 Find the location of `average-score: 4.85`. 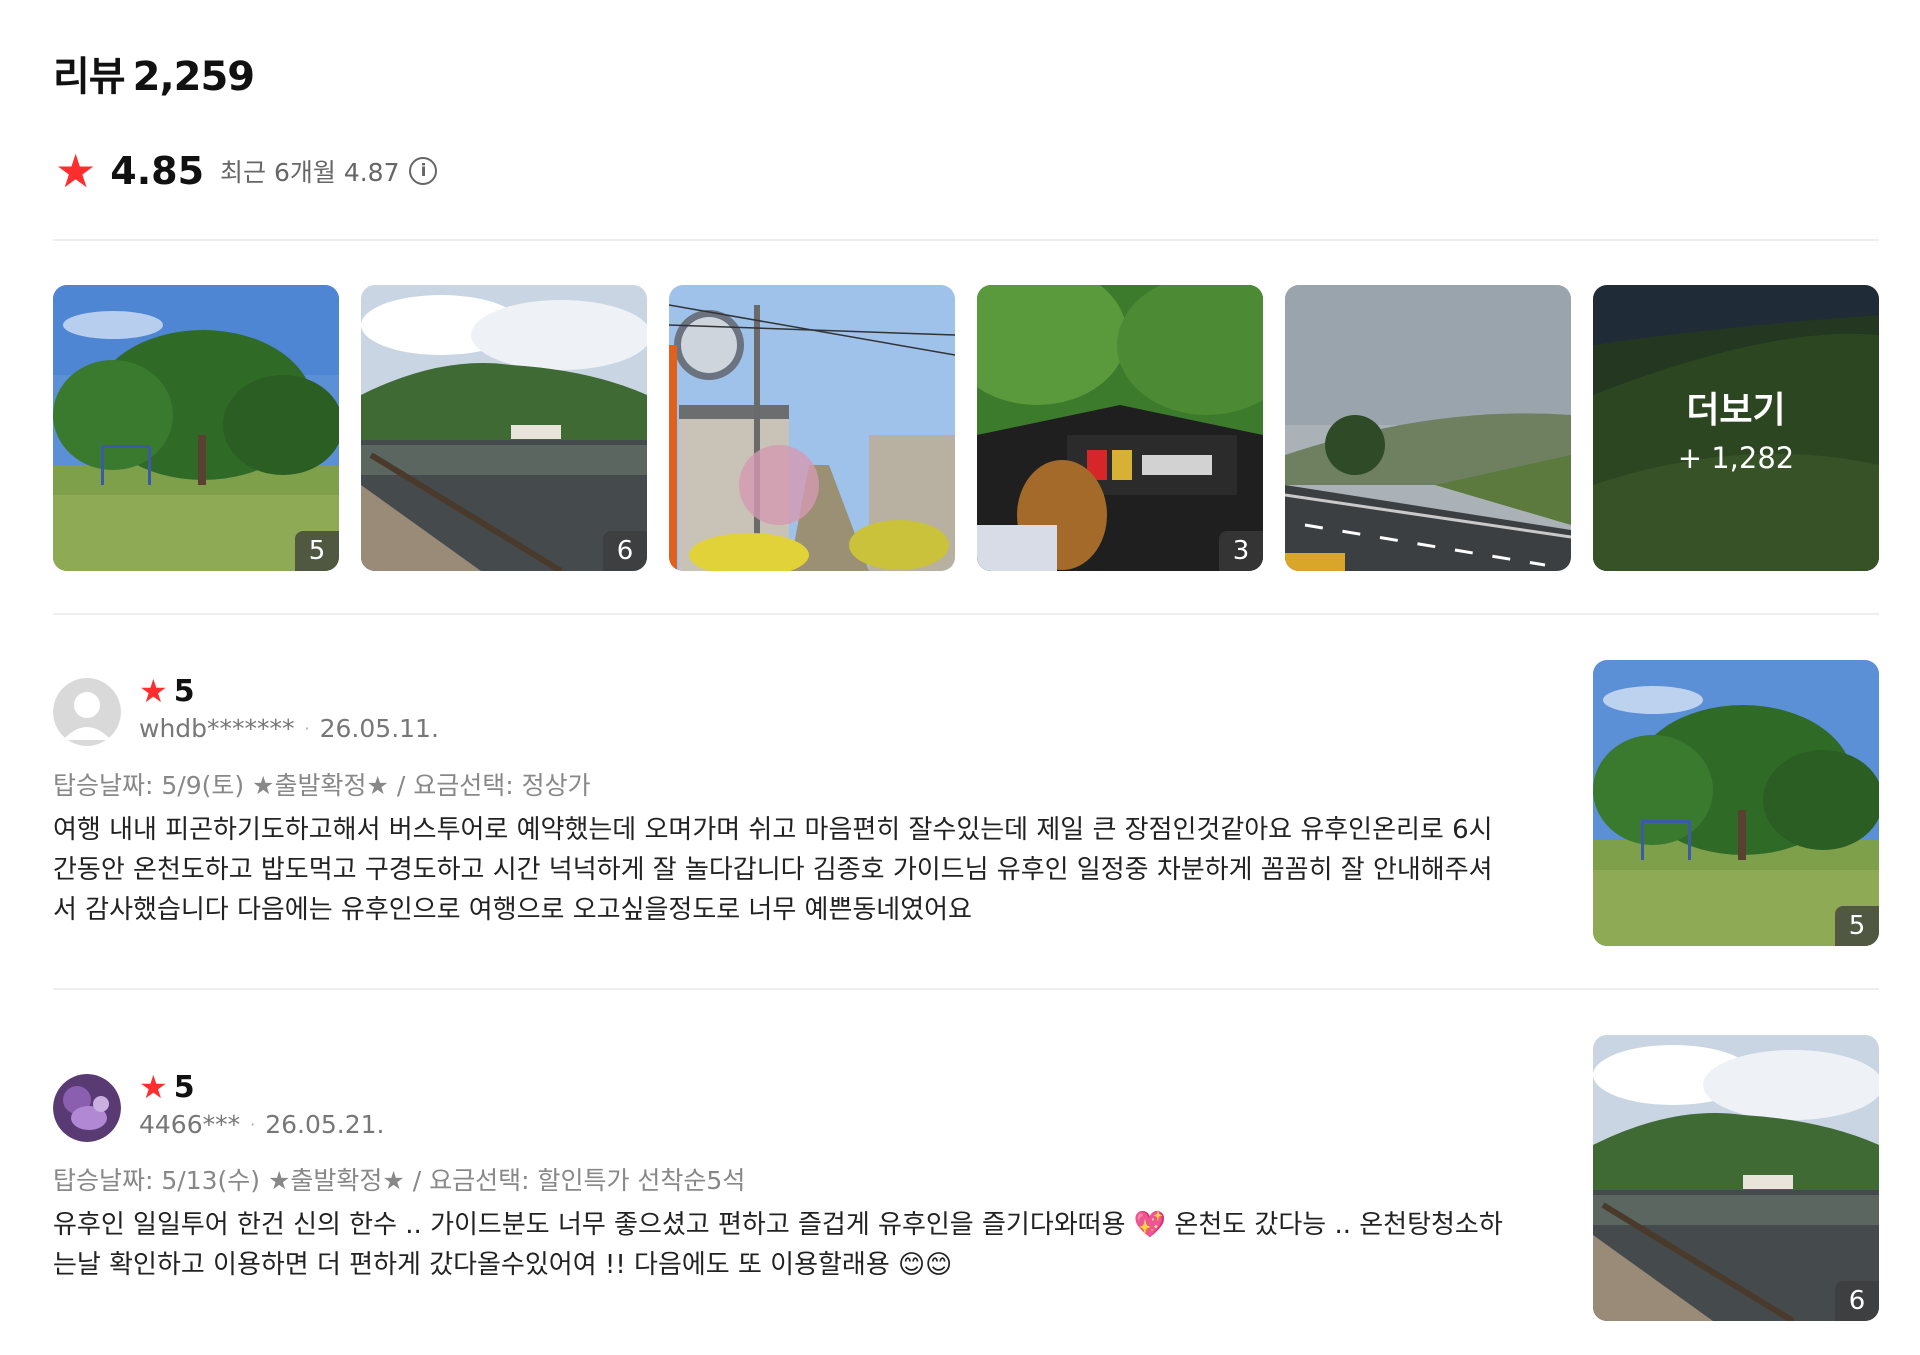

average-score: 4.85 is located at coordinates (157, 171).